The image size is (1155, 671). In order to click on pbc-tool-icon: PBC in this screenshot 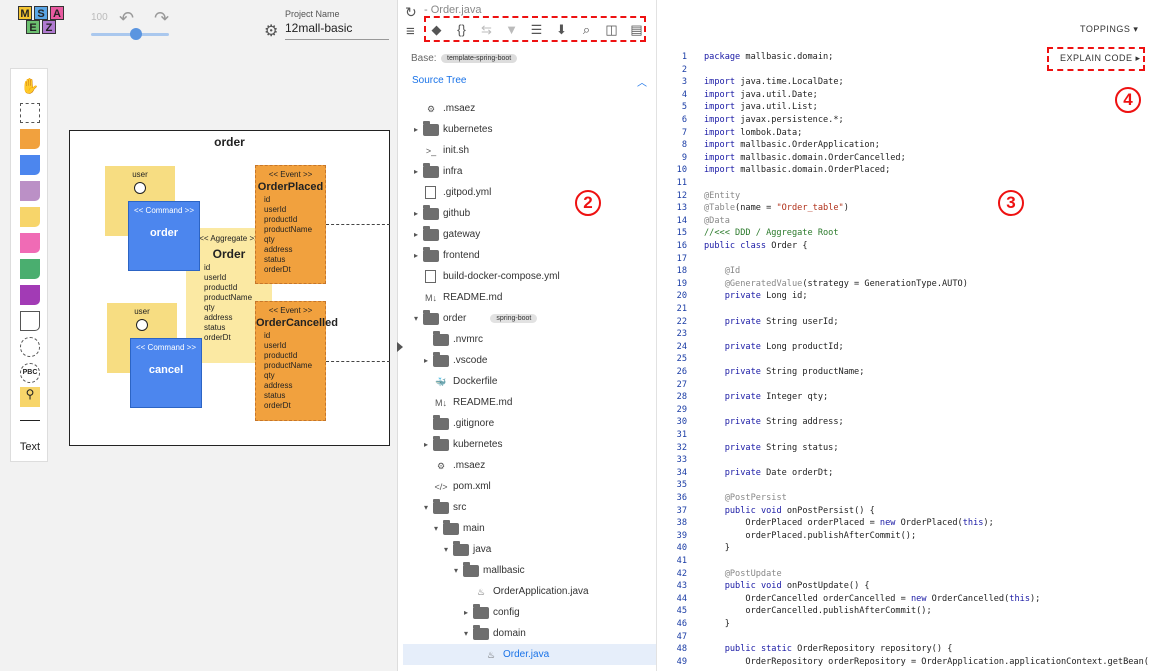, I will do `click(30, 373)`.